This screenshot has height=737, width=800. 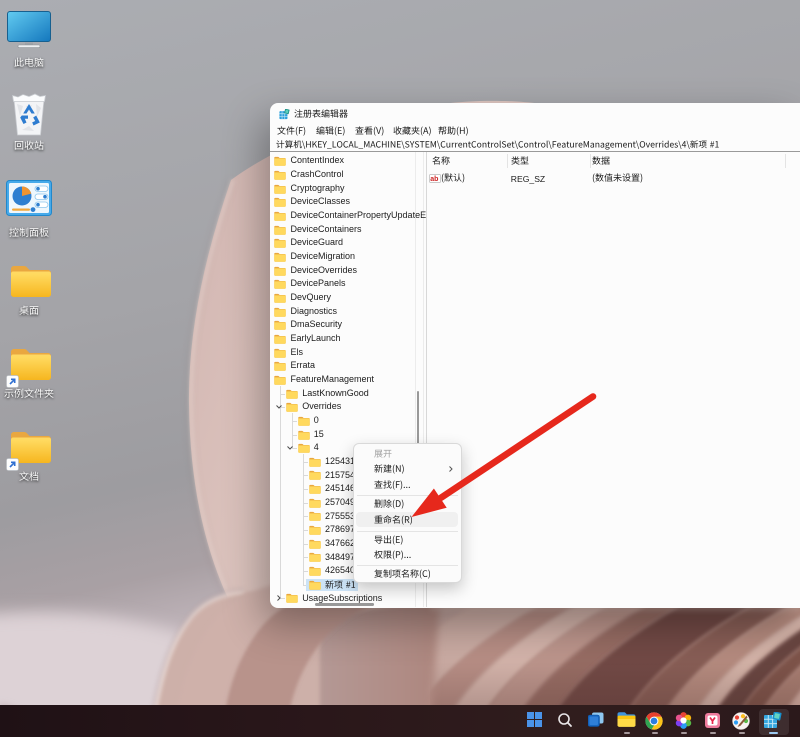 I want to click on svg-text: ab, so click(x=434, y=178).